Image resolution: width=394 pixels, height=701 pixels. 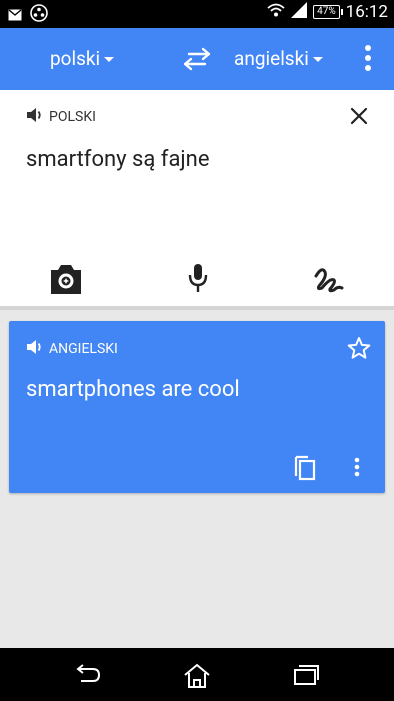 I want to click on navigation-bar, so click(x=197, y=674).